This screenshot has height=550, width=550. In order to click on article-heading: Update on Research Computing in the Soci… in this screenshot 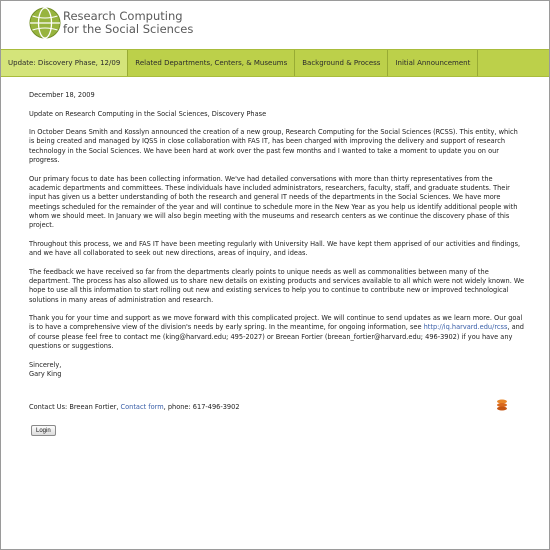, I will do `click(148, 113)`.